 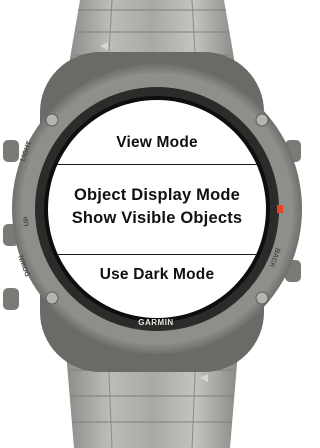 I want to click on menu-item-object-display-mode: Object Display Mode Show Visible Objects, so click(x=157, y=207).